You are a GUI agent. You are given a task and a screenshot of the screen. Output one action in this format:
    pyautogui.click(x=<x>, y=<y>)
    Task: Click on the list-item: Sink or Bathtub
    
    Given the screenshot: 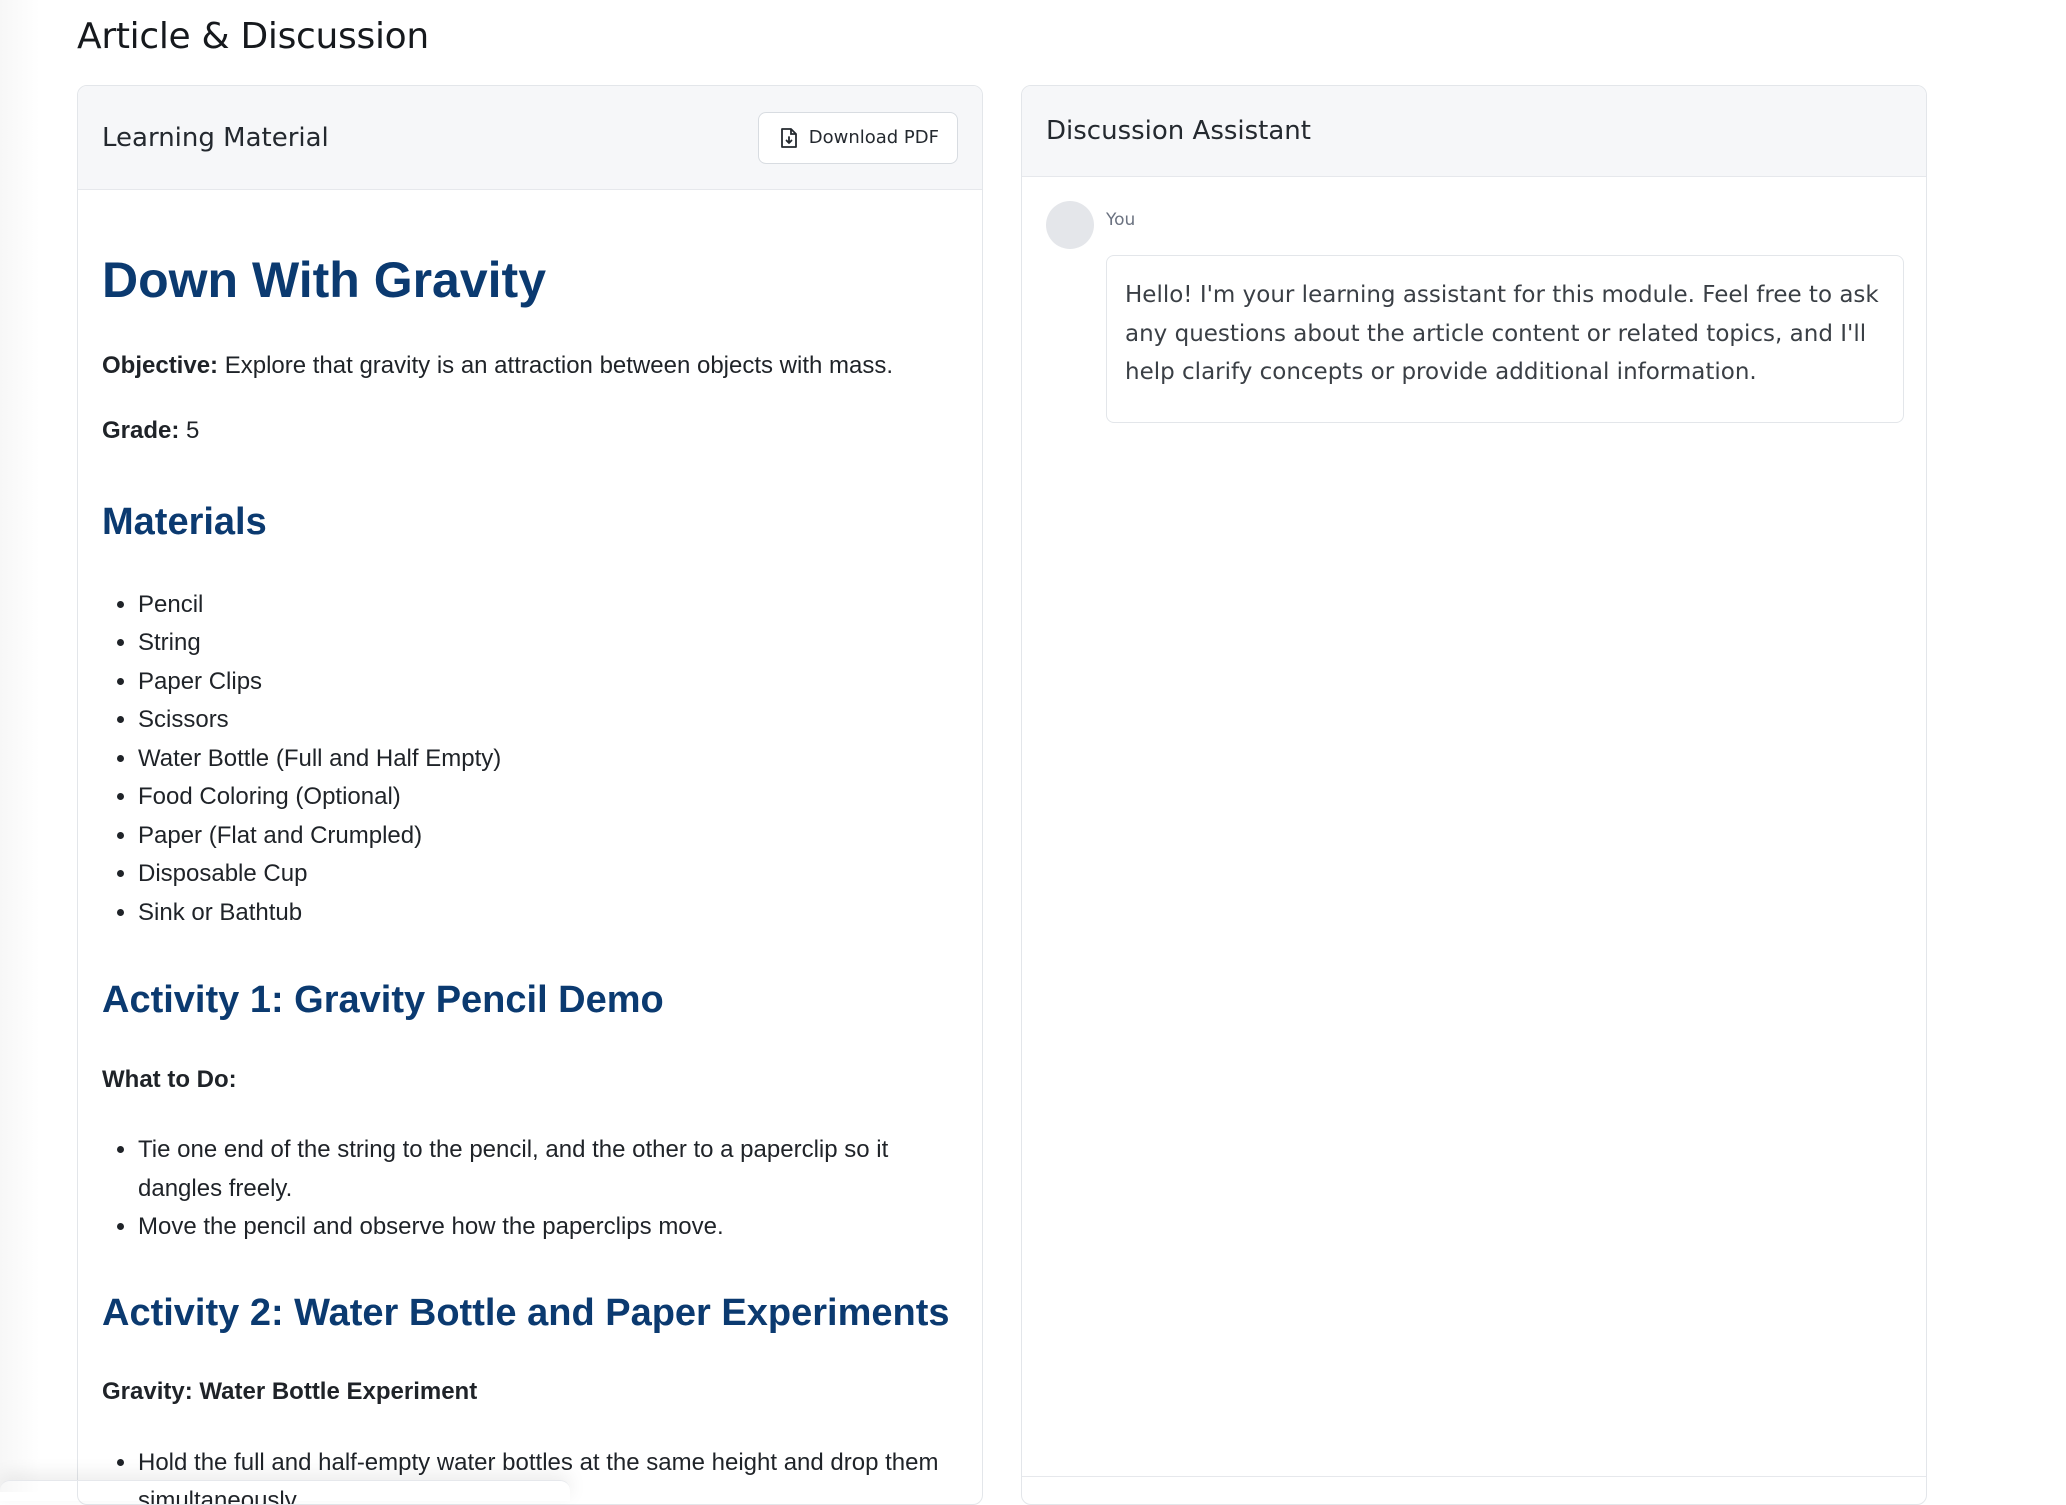 What is the action you would take?
    pyautogui.click(x=548, y=913)
    